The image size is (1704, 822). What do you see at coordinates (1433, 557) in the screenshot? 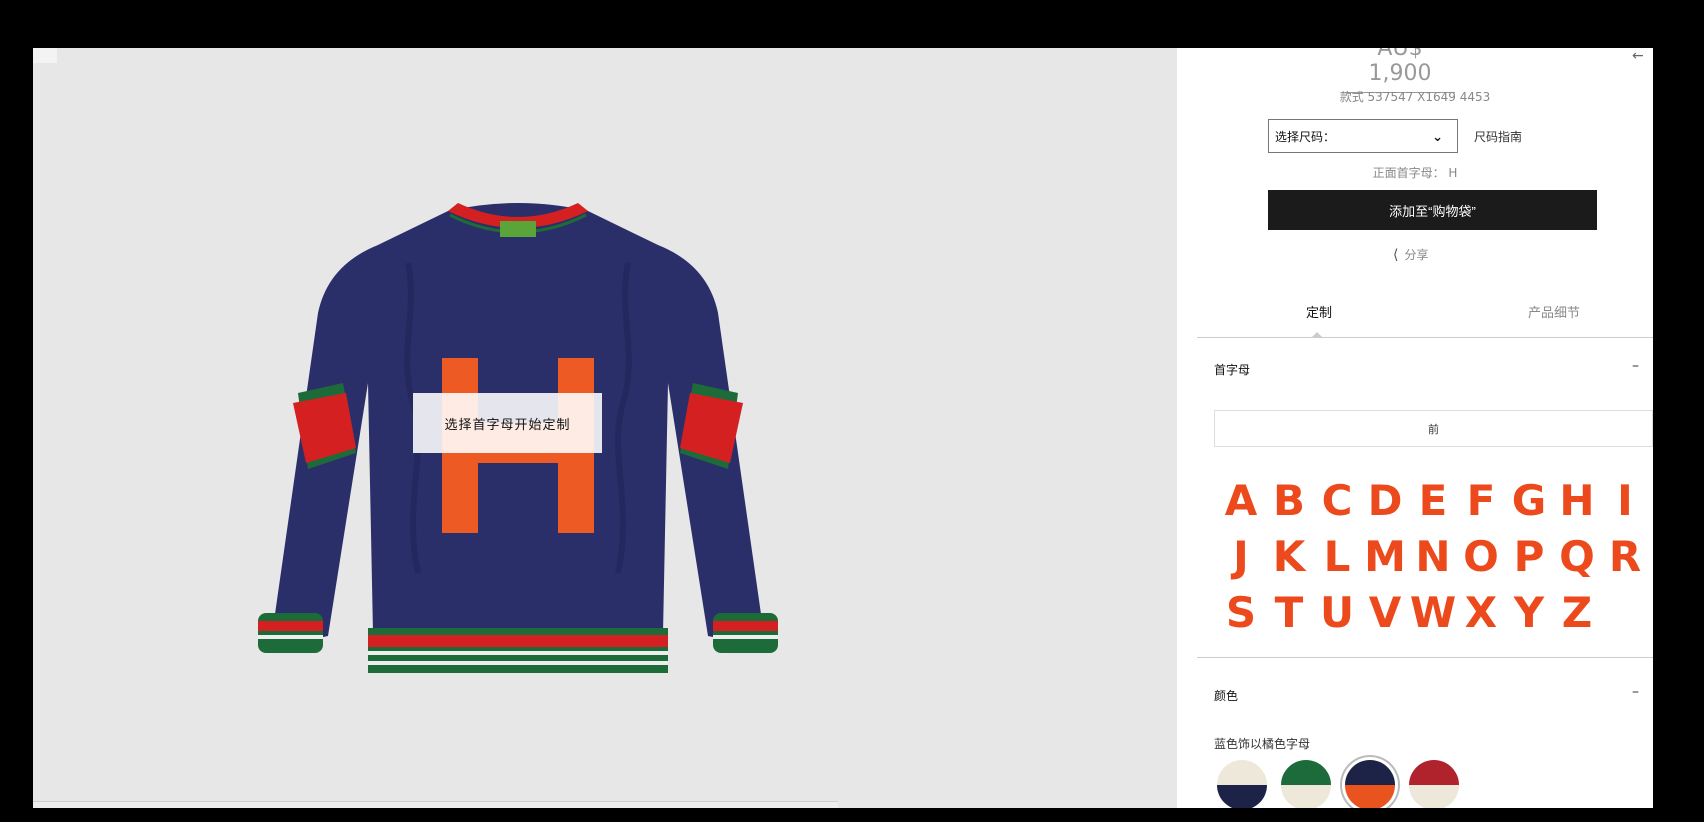
I see `letter-n: N` at bounding box center [1433, 557].